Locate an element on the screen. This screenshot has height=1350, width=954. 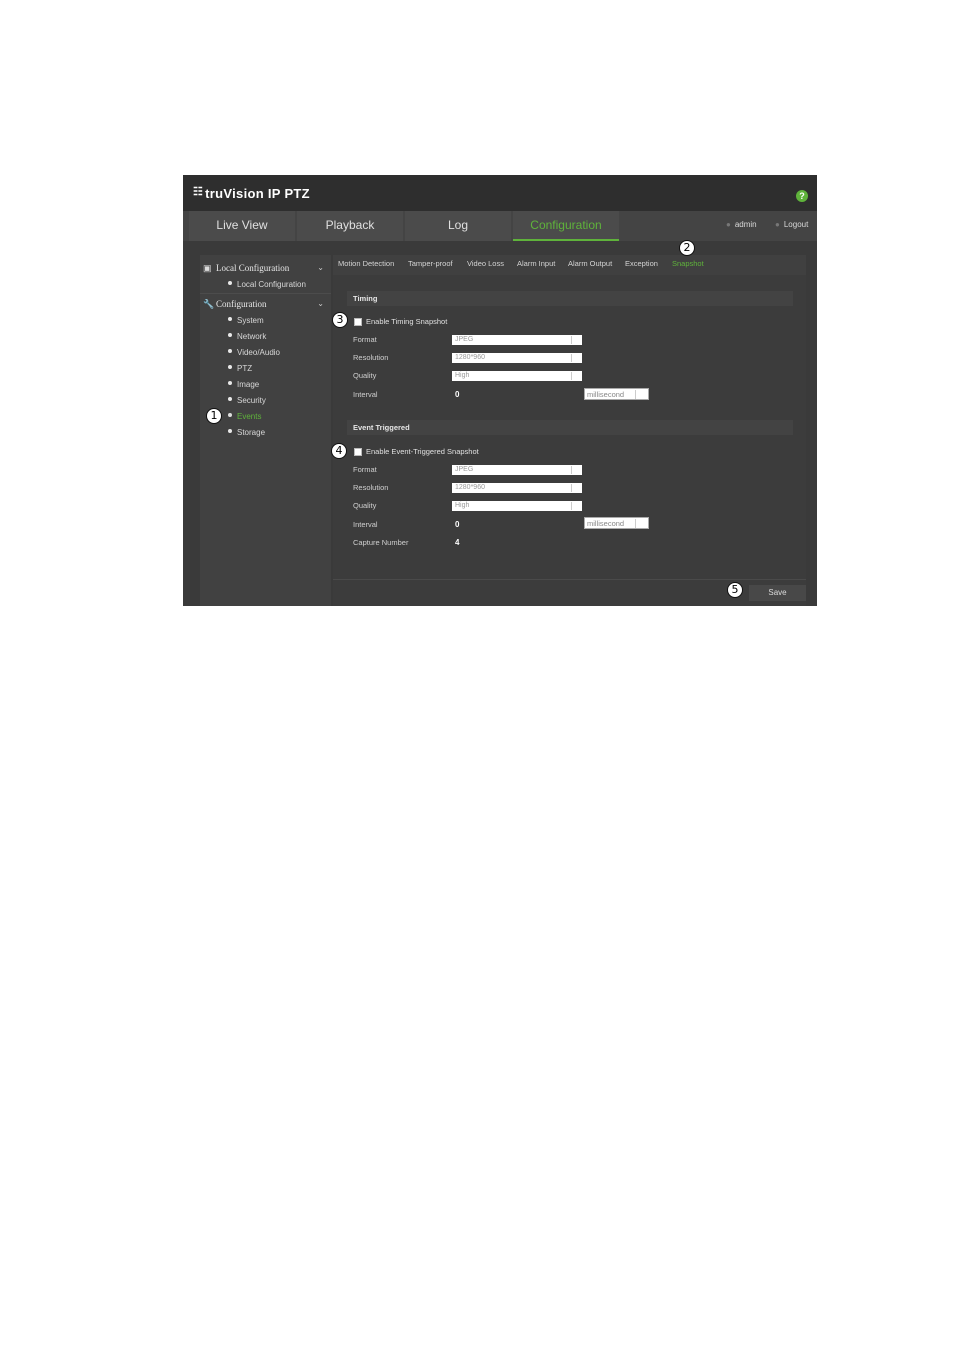
user-icon: ● is located at coordinates (728, 224).